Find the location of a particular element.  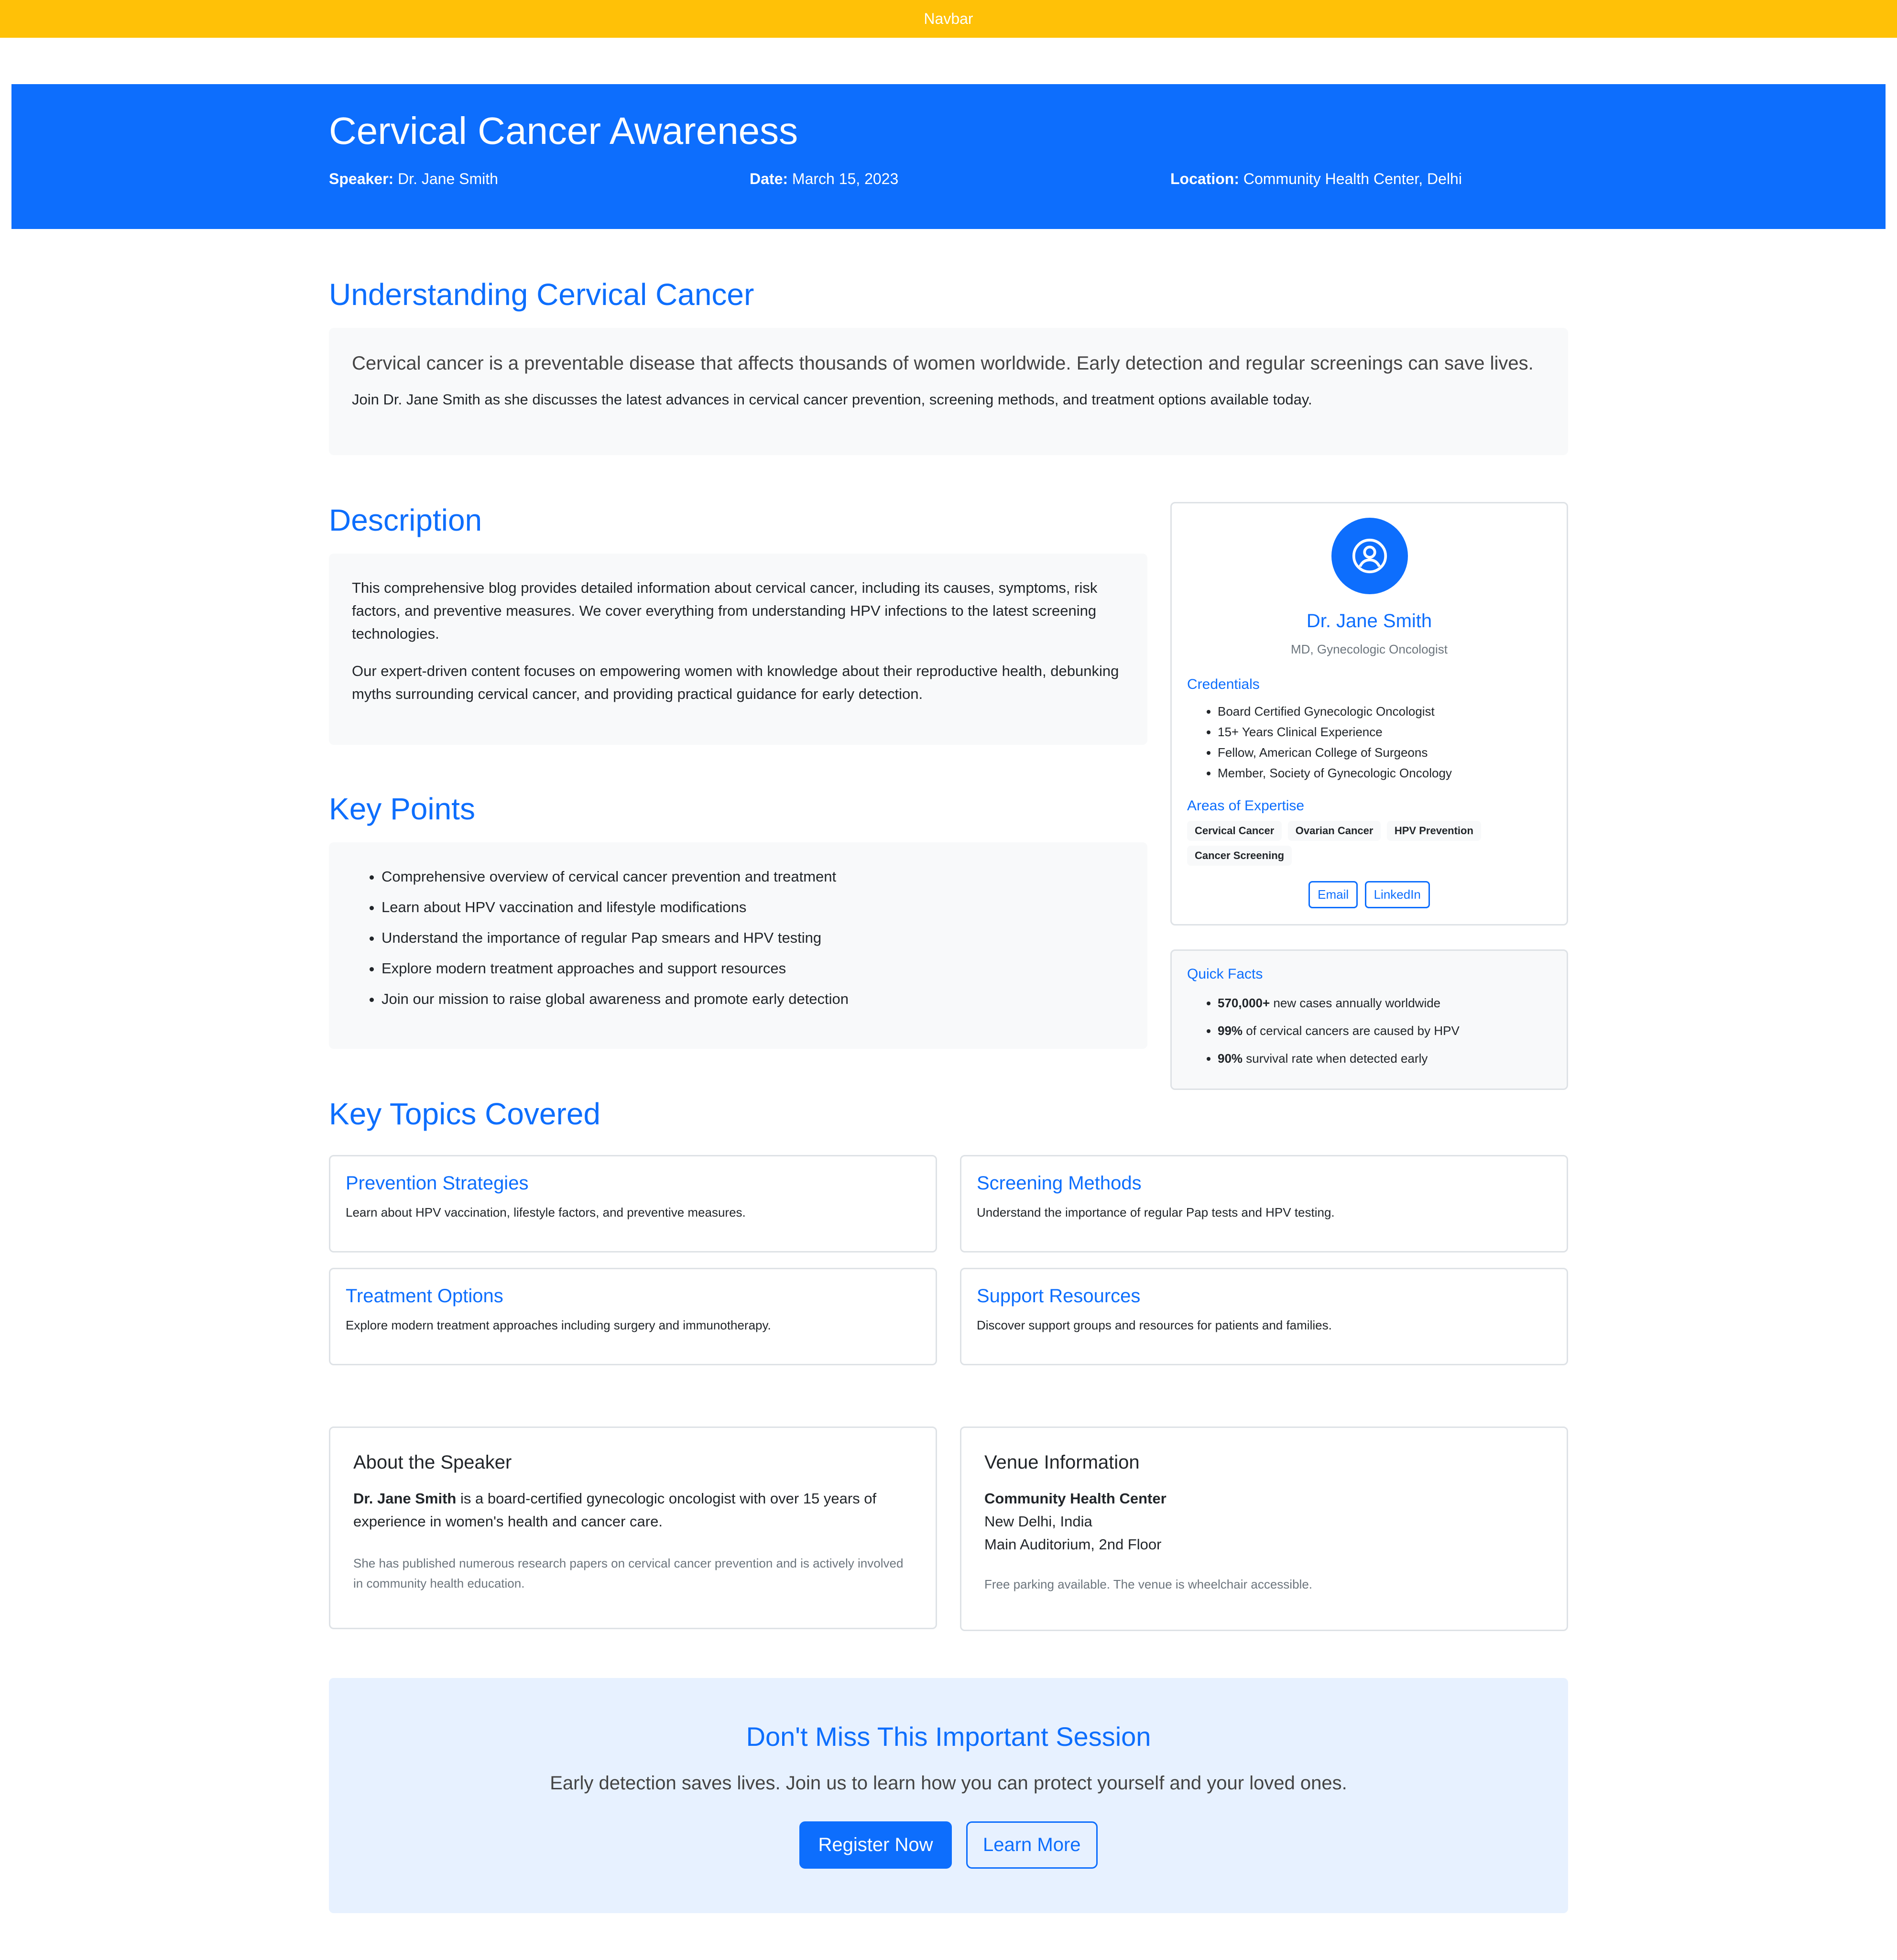

date-label: Date: is located at coordinates (769, 178).